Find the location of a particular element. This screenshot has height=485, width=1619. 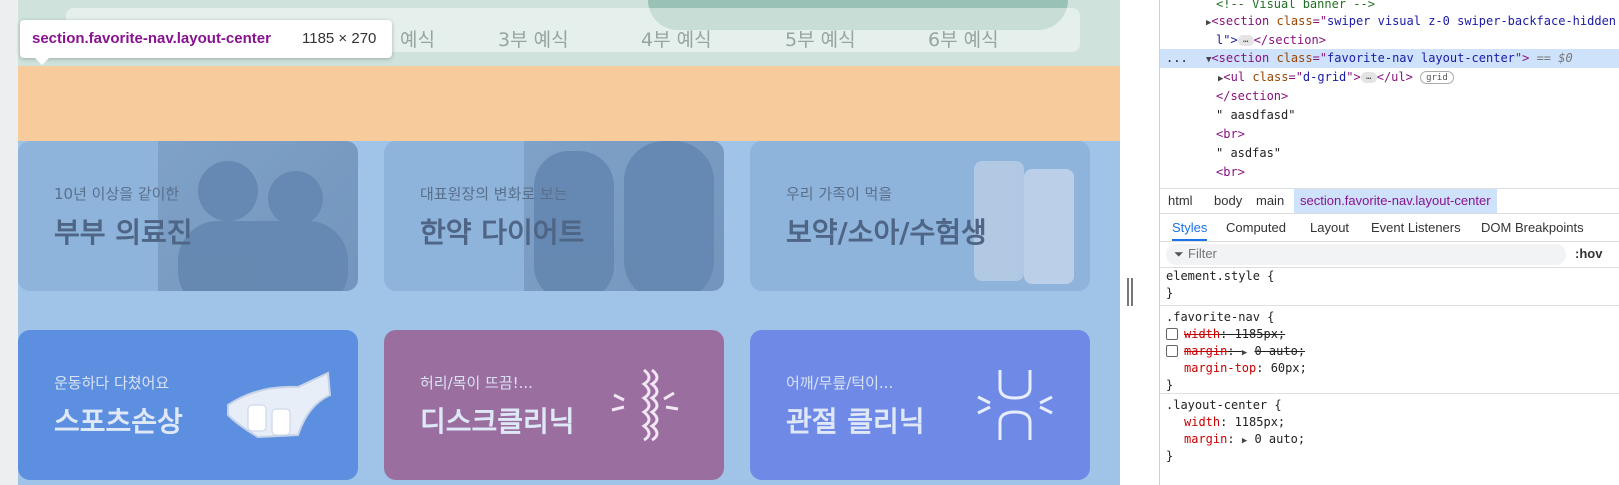

tab-dom-breakpoints: DOM Breakpoints is located at coordinates (1532, 227).